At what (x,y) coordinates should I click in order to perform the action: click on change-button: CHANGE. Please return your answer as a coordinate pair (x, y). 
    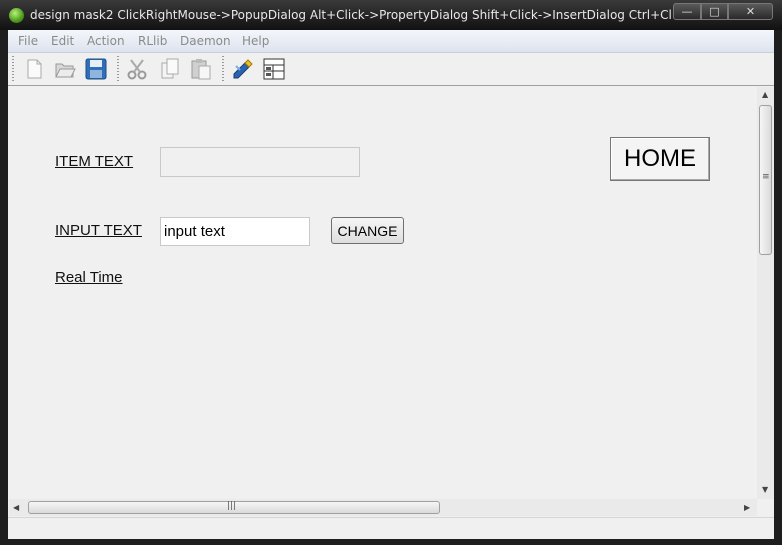
    Looking at the image, I should click on (367, 230).